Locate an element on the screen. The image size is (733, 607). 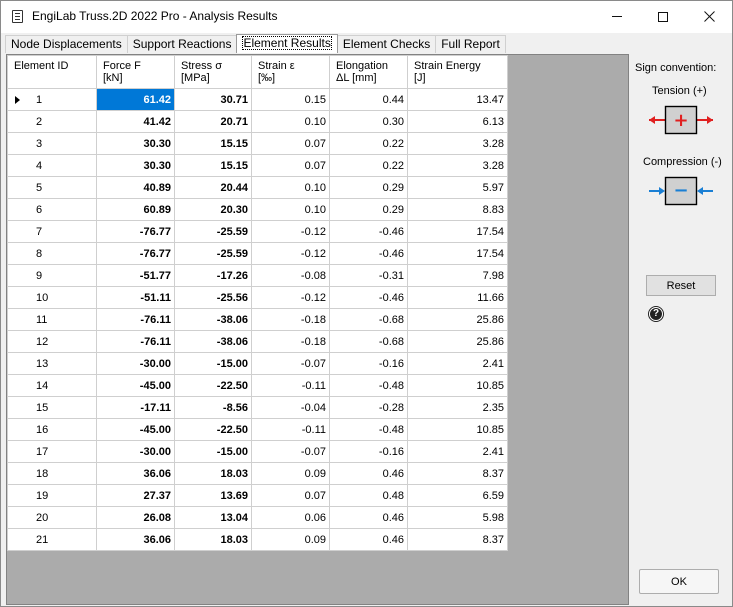
value-cell: 3.28 is located at coordinates (457, 165).